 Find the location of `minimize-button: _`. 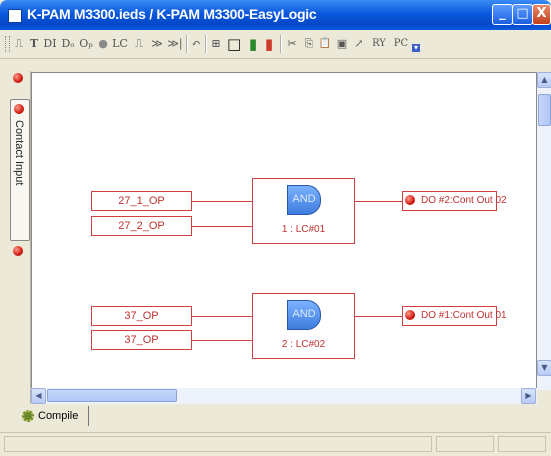

minimize-button: _ is located at coordinates (502, 14).